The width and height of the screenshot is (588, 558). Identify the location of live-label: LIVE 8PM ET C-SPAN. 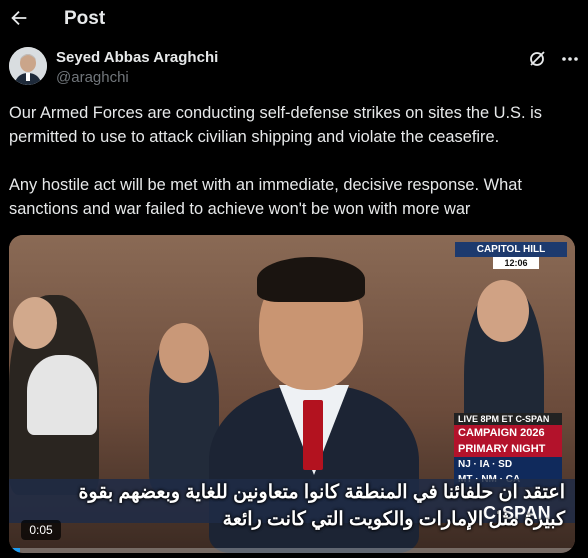
(508, 419).